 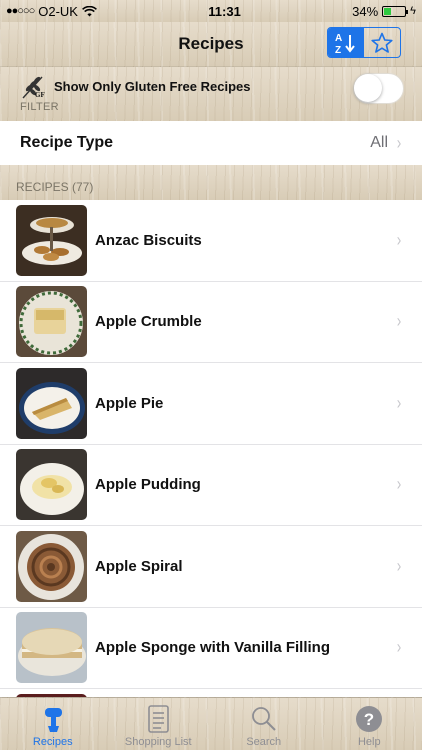 I want to click on navigation-bar: Recipes A Z, so click(x=211, y=44).